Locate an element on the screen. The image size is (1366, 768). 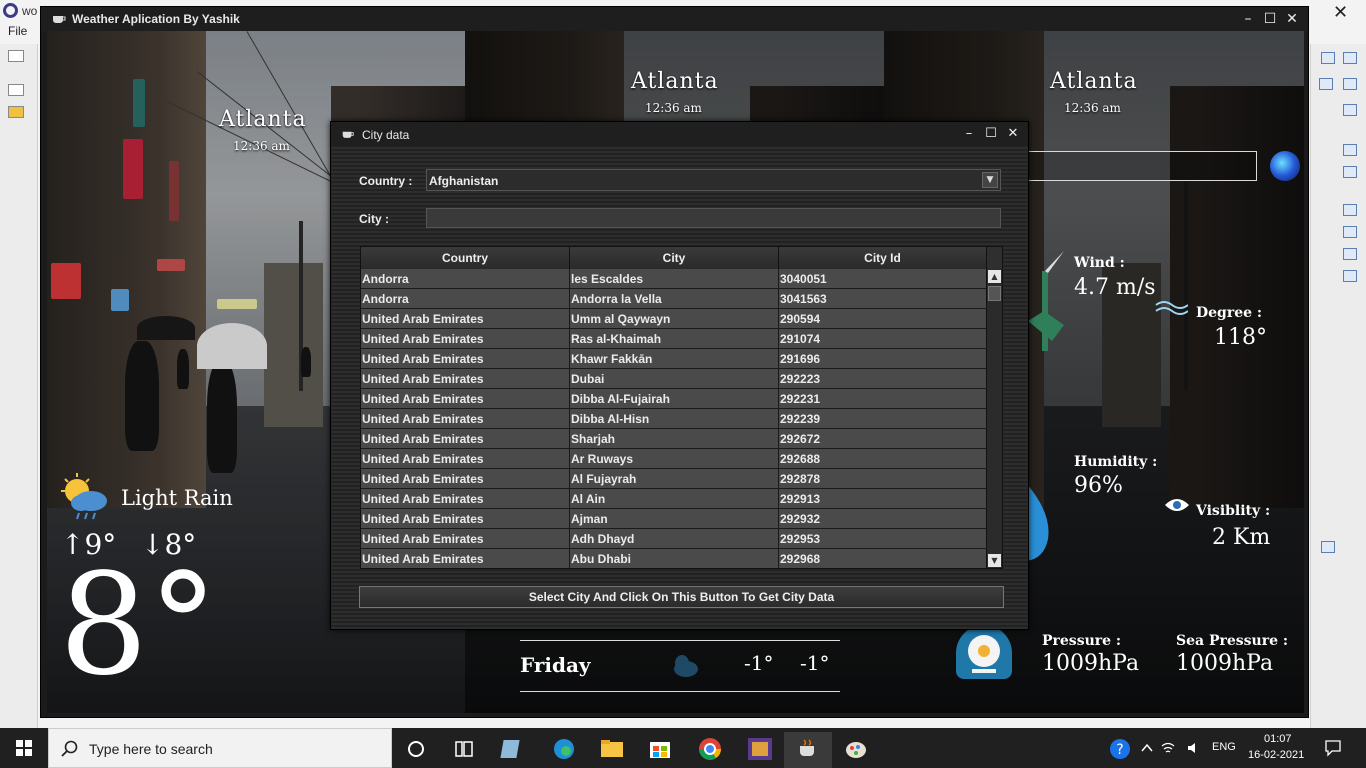
cell-city-id: 292231 is located at coordinates (883, 399).